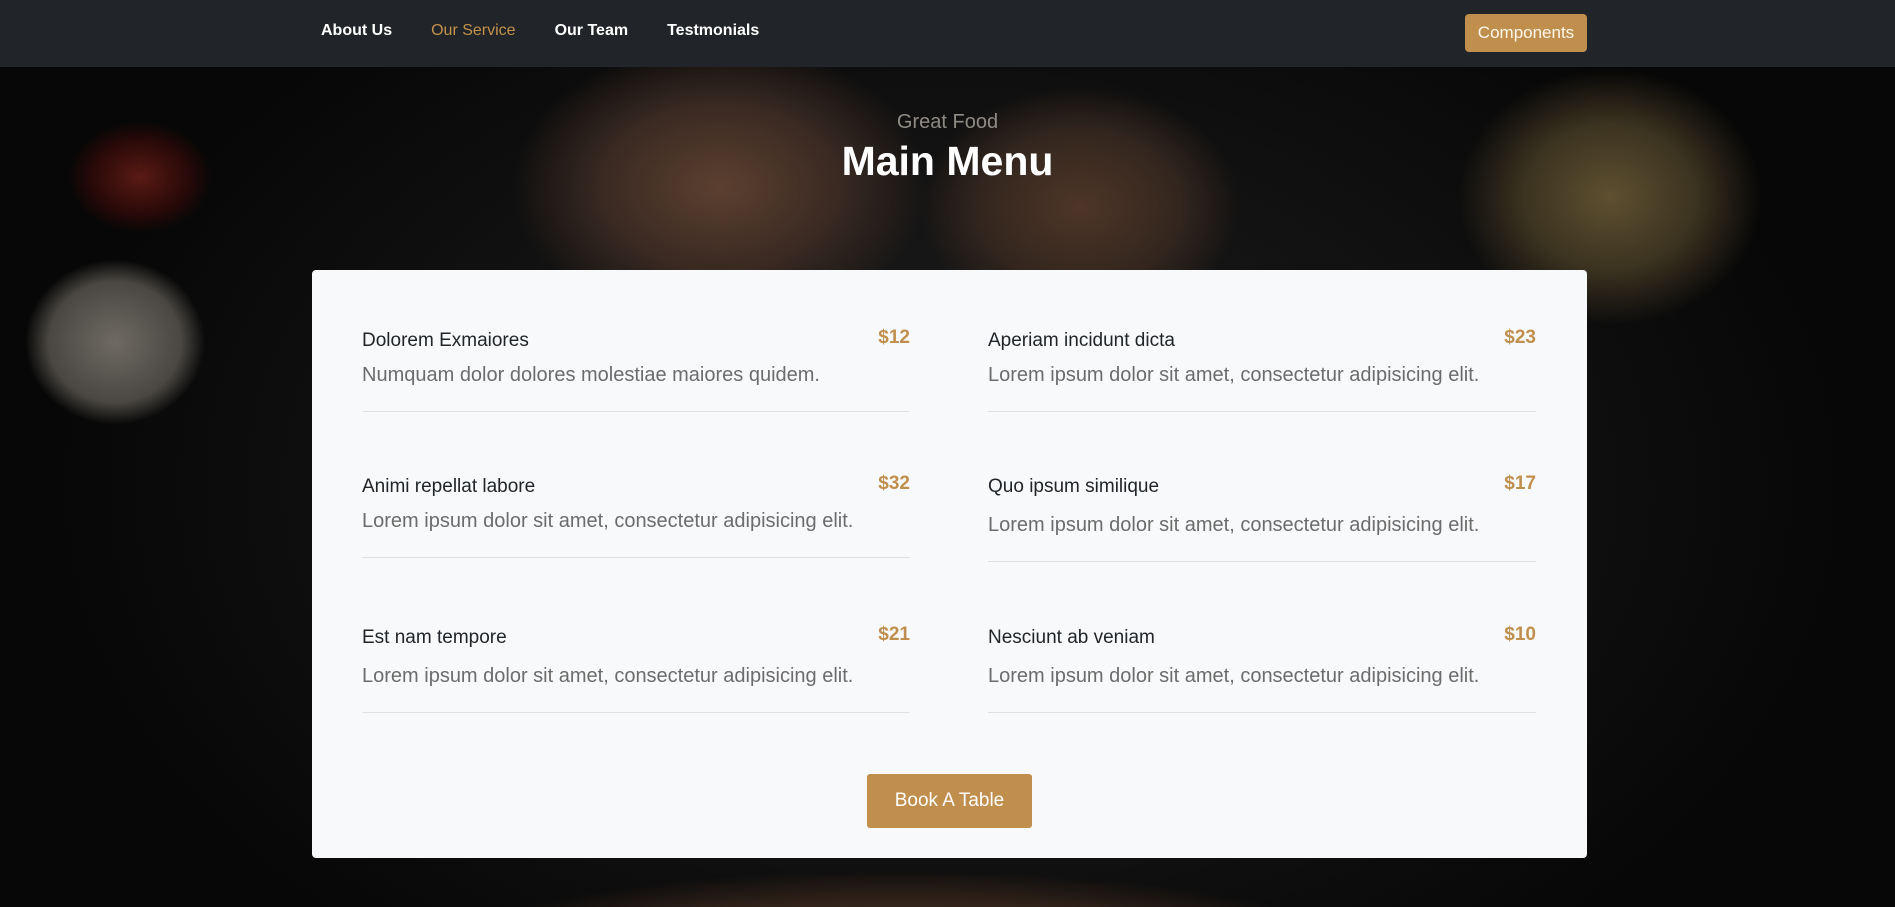 Image resolution: width=1895 pixels, height=907 pixels. Describe the element at coordinates (894, 483) in the screenshot. I see `menu-item-price: $32` at that location.